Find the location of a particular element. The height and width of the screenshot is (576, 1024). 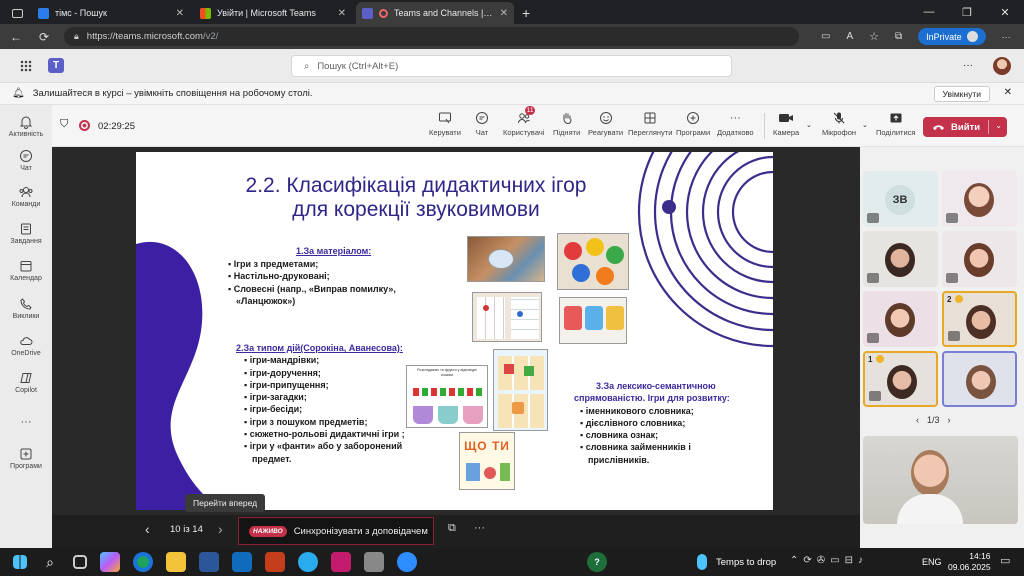

search-icon: ⌕ is located at coordinates (50, 562).